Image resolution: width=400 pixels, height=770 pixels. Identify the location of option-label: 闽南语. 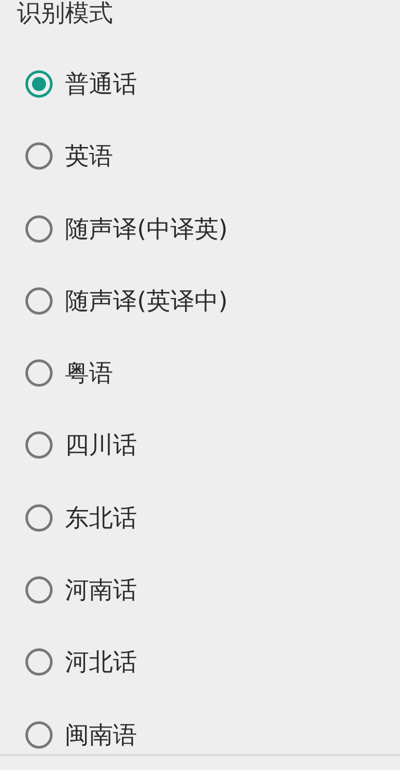
(101, 735).